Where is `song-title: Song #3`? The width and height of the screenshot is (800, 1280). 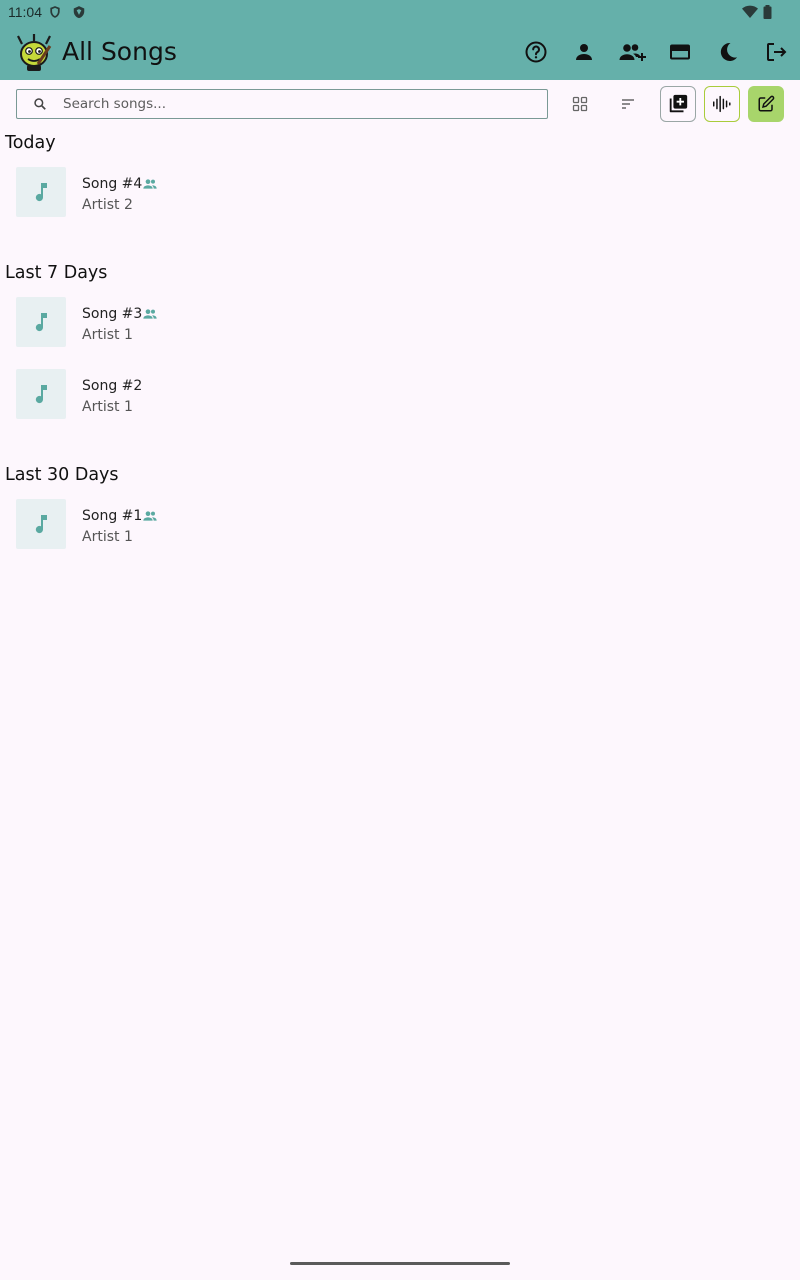
song-title: Song #3 is located at coordinates (112, 314).